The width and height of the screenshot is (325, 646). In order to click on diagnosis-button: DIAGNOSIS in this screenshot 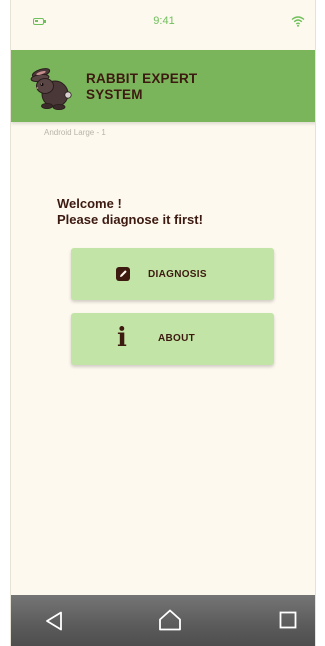, I will do `click(172, 274)`.